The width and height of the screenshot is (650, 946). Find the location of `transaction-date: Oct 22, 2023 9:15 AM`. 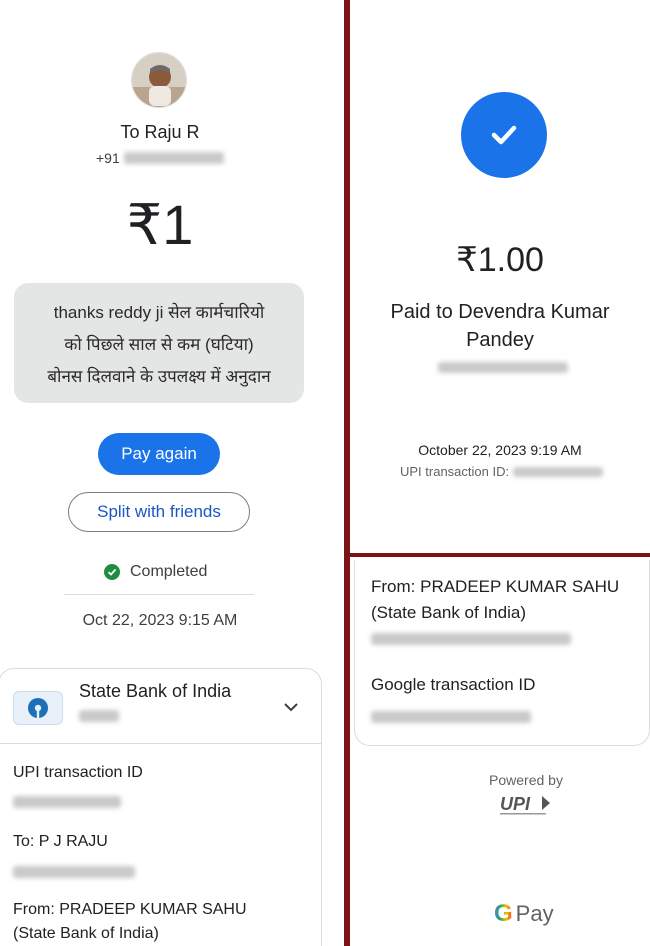

transaction-date: Oct 22, 2023 9:15 AM is located at coordinates (160, 620).